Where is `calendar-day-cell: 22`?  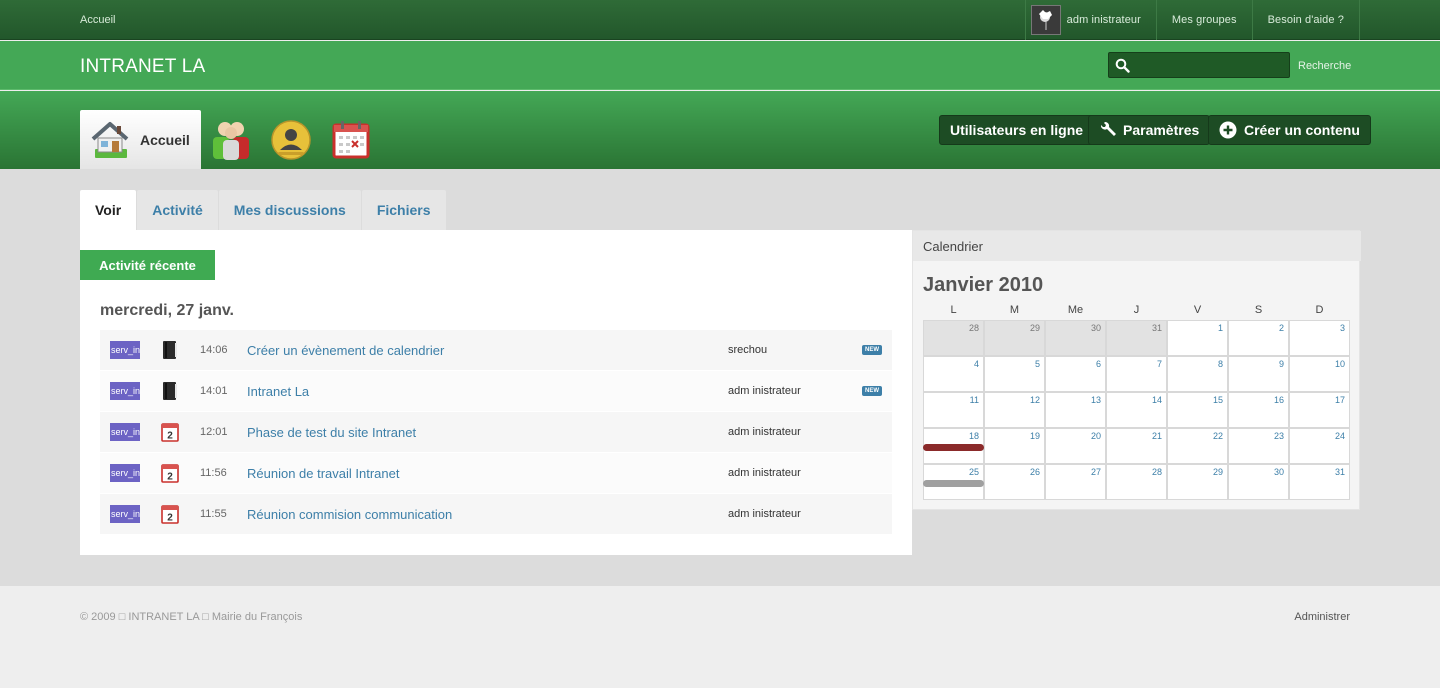
calendar-day-cell: 22 is located at coordinates (1197, 446).